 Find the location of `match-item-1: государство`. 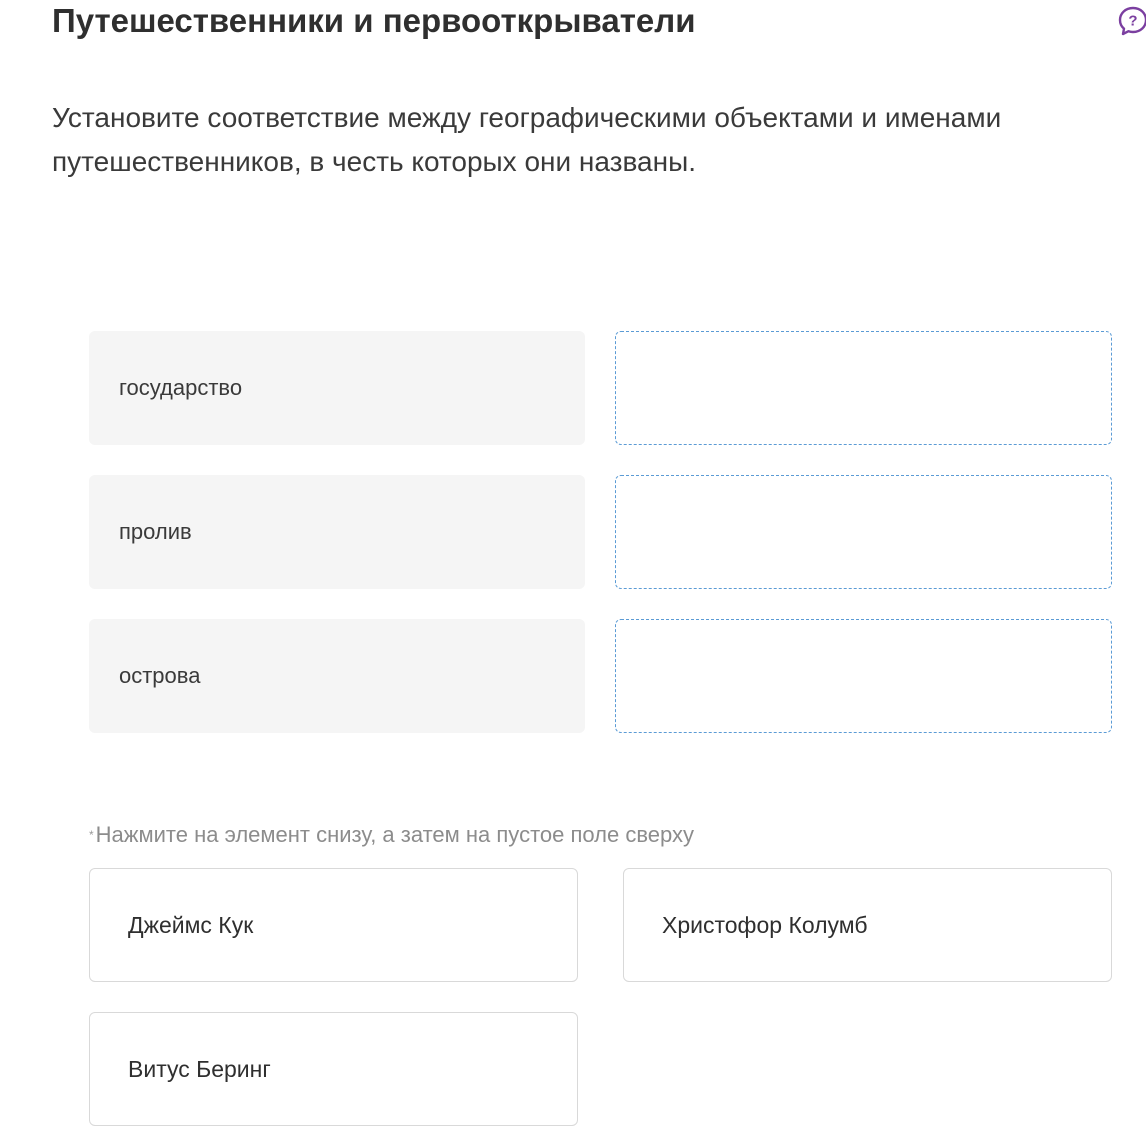

match-item-1: государство is located at coordinates (337, 388).